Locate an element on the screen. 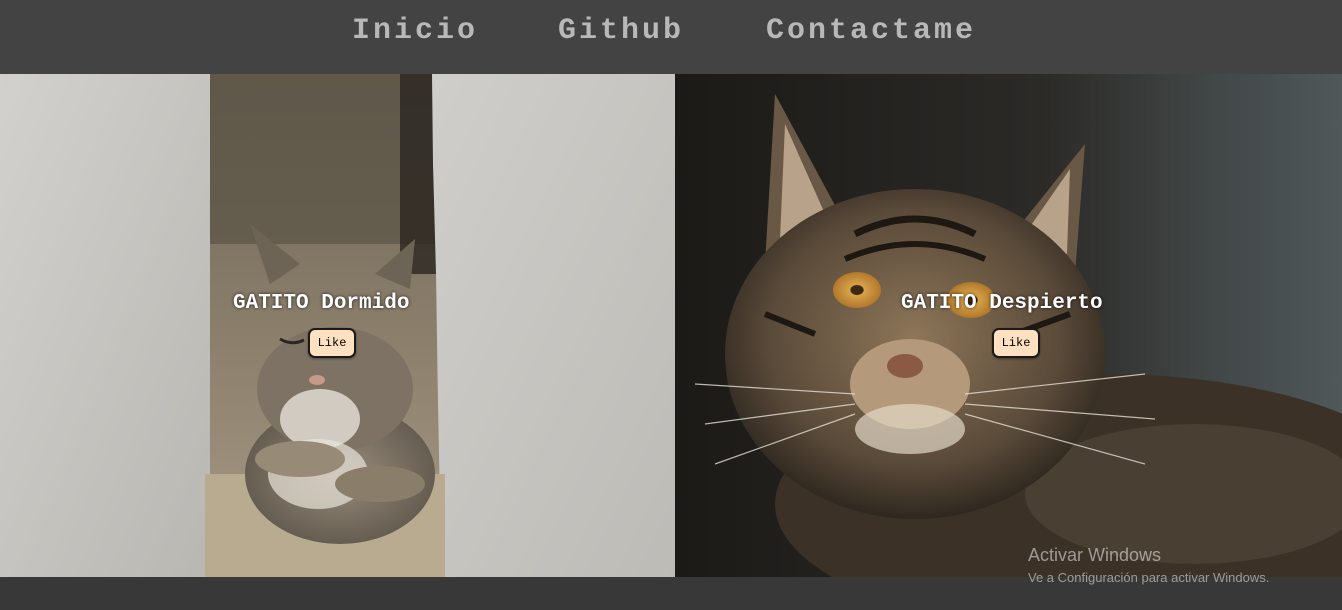 This screenshot has height=610, width=1342. card-title: GATITO Dormido is located at coordinates (321, 303).